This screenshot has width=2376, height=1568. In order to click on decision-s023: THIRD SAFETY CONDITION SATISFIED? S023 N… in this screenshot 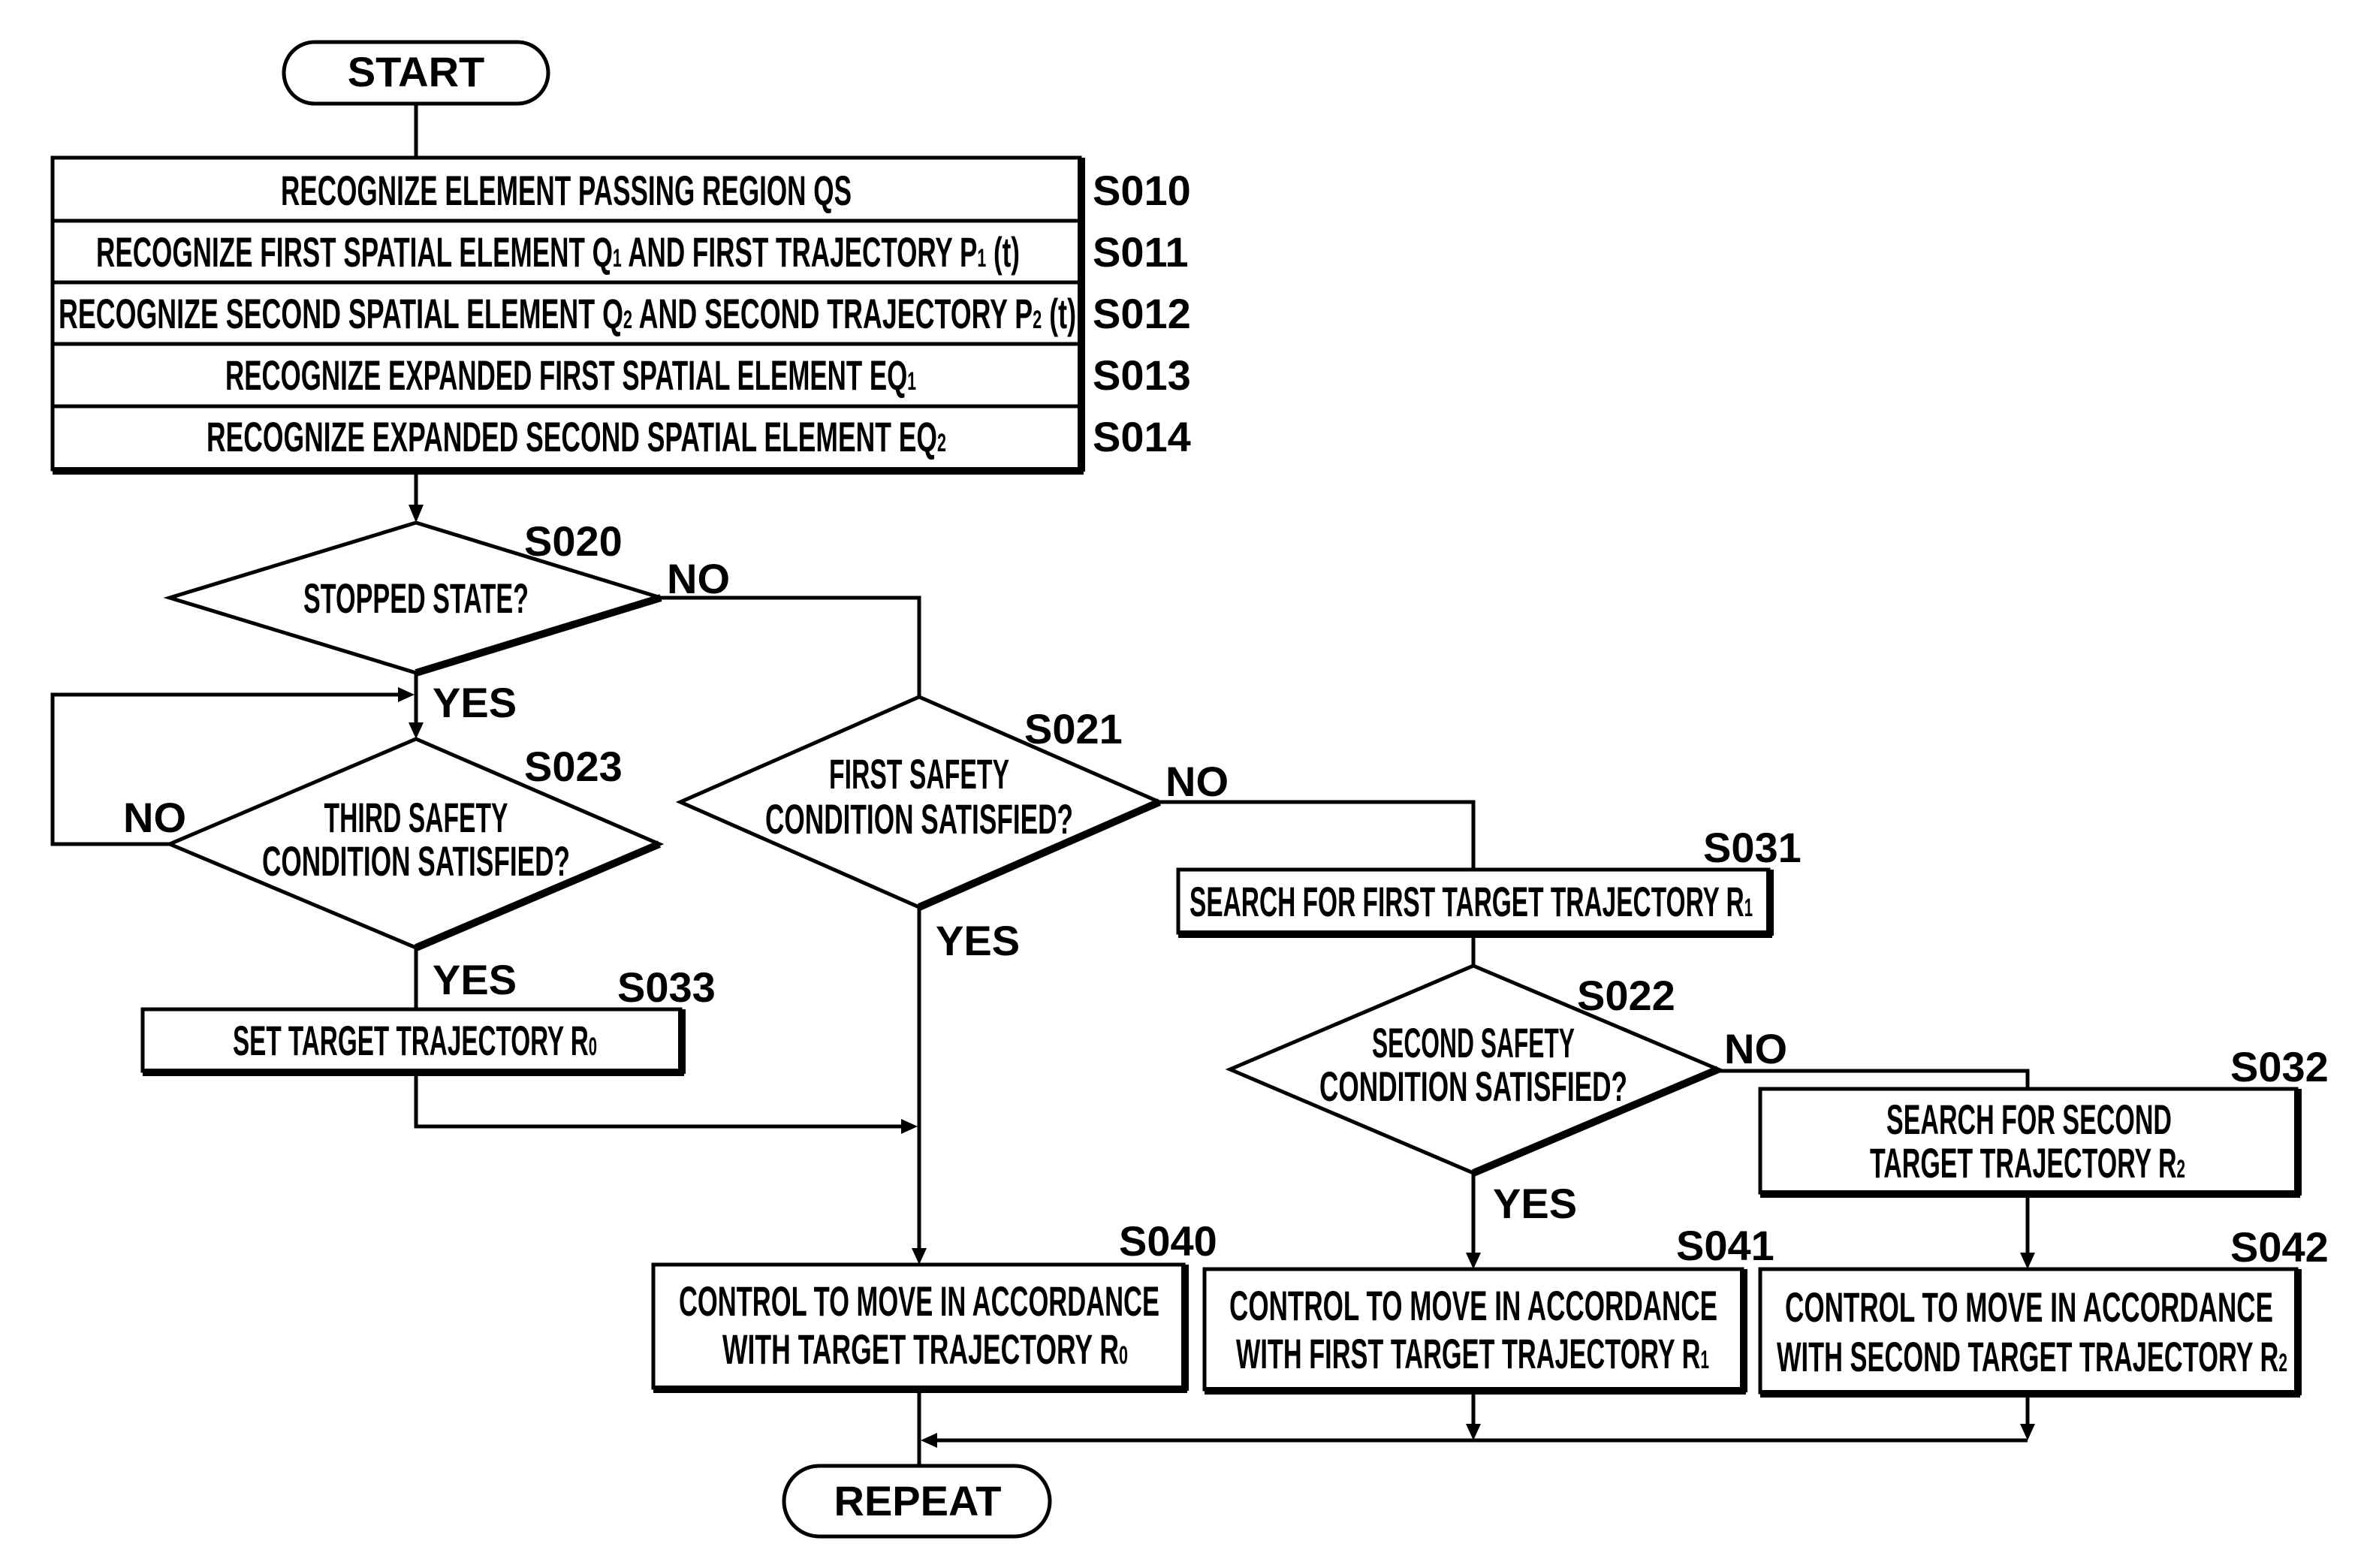, I will do `click(394, 870)`.